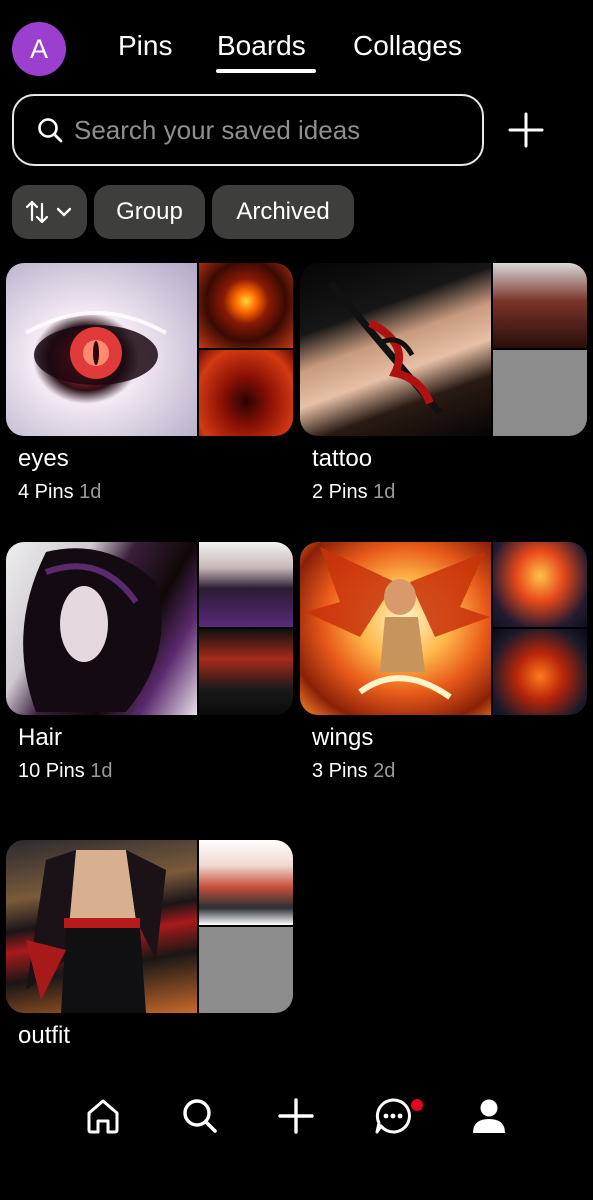 Image resolution: width=593 pixels, height=1200 pixels. I want to click on dark-wings-image, so click(540, 672).